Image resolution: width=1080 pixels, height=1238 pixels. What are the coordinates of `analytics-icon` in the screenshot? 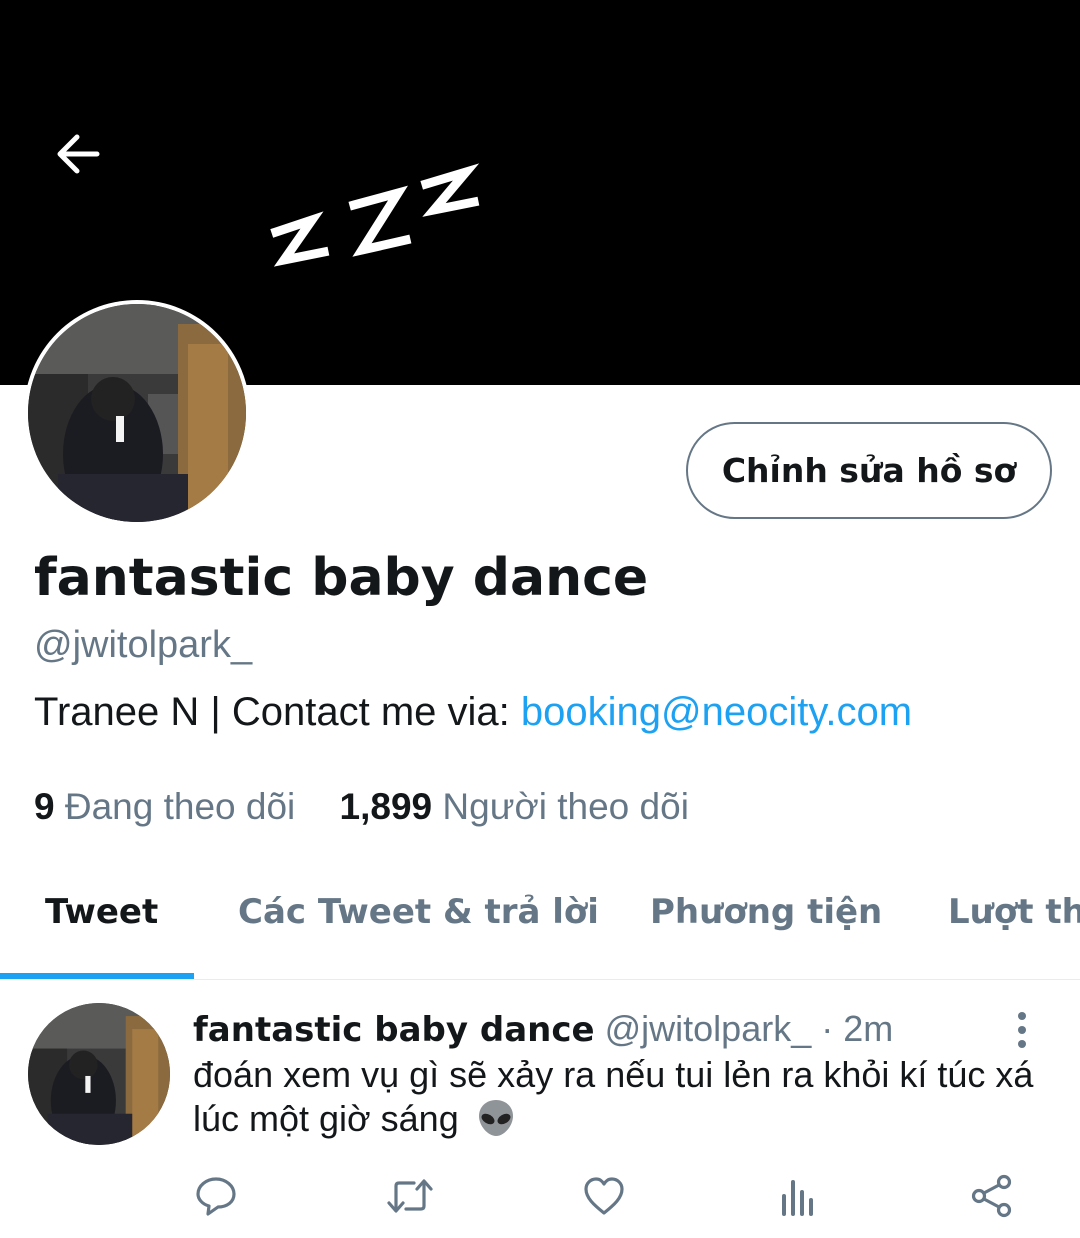 It's located at (797, 1198).